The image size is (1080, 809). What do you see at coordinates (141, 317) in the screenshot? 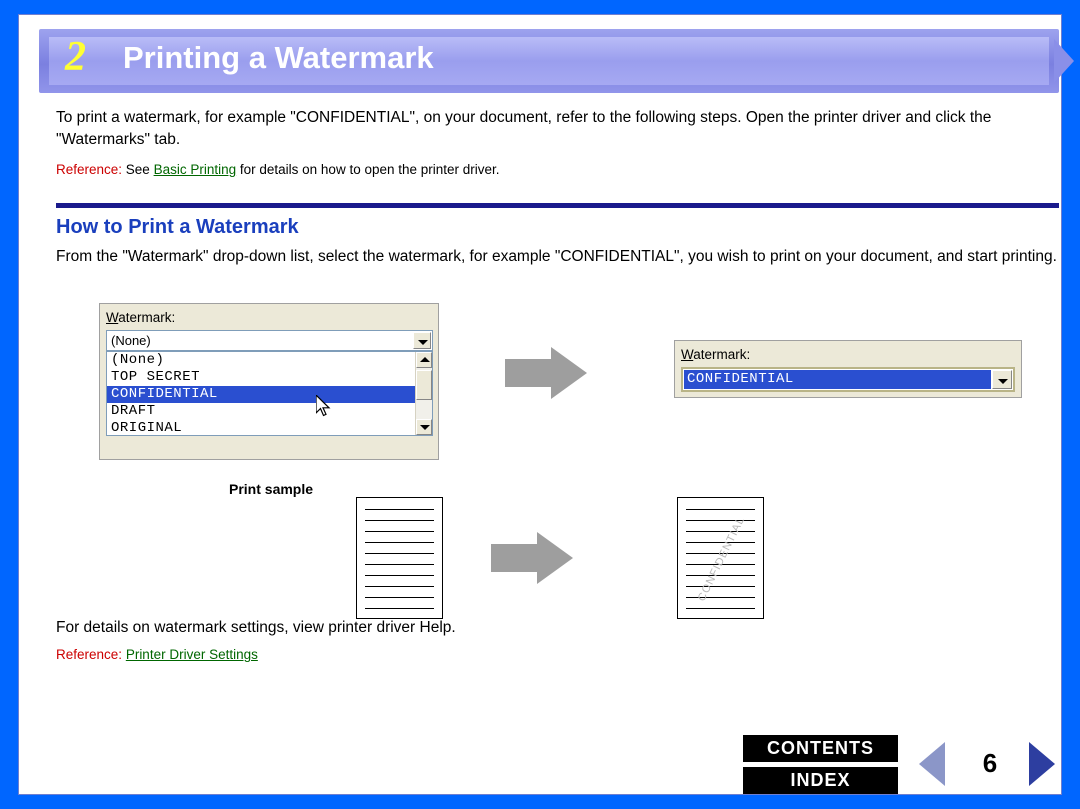
I see `watermark-label-left: Watermark:` at bounding box center [141, 317].